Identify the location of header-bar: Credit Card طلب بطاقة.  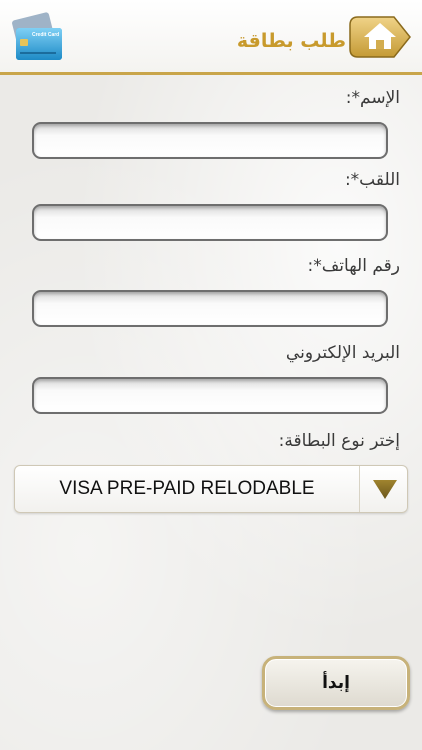
(211, 36).